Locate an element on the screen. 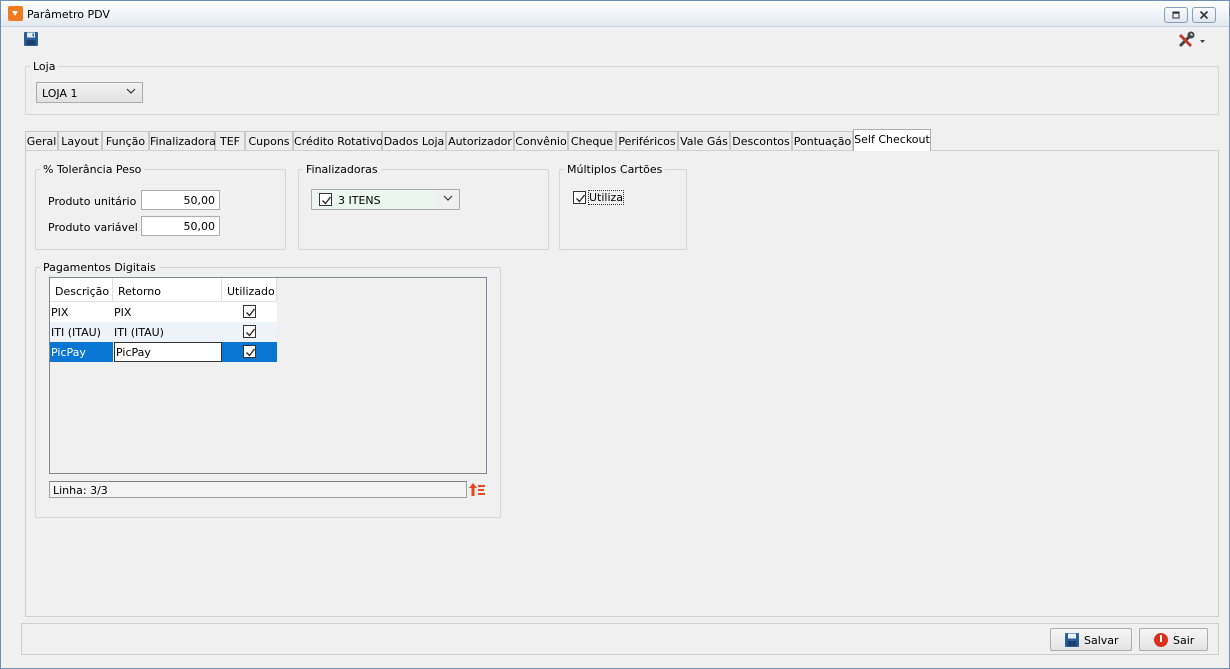 This screenshot has height=669, width=1230. power-icon is located at coordinates (1161, 640).